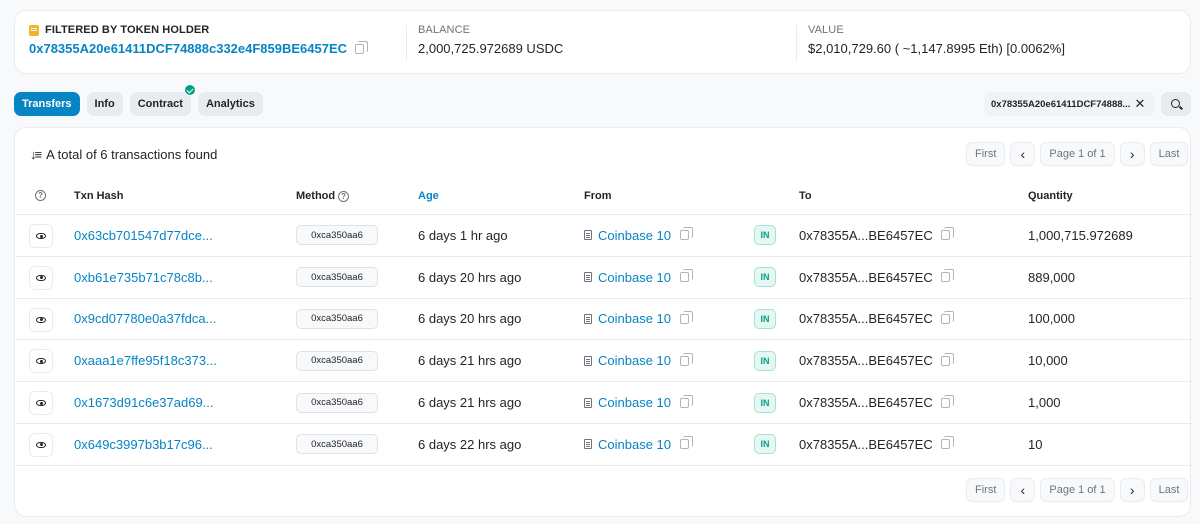  I want to click on holder-label: FILTERED BY TOKEN HOLDER, so click(127, 30).